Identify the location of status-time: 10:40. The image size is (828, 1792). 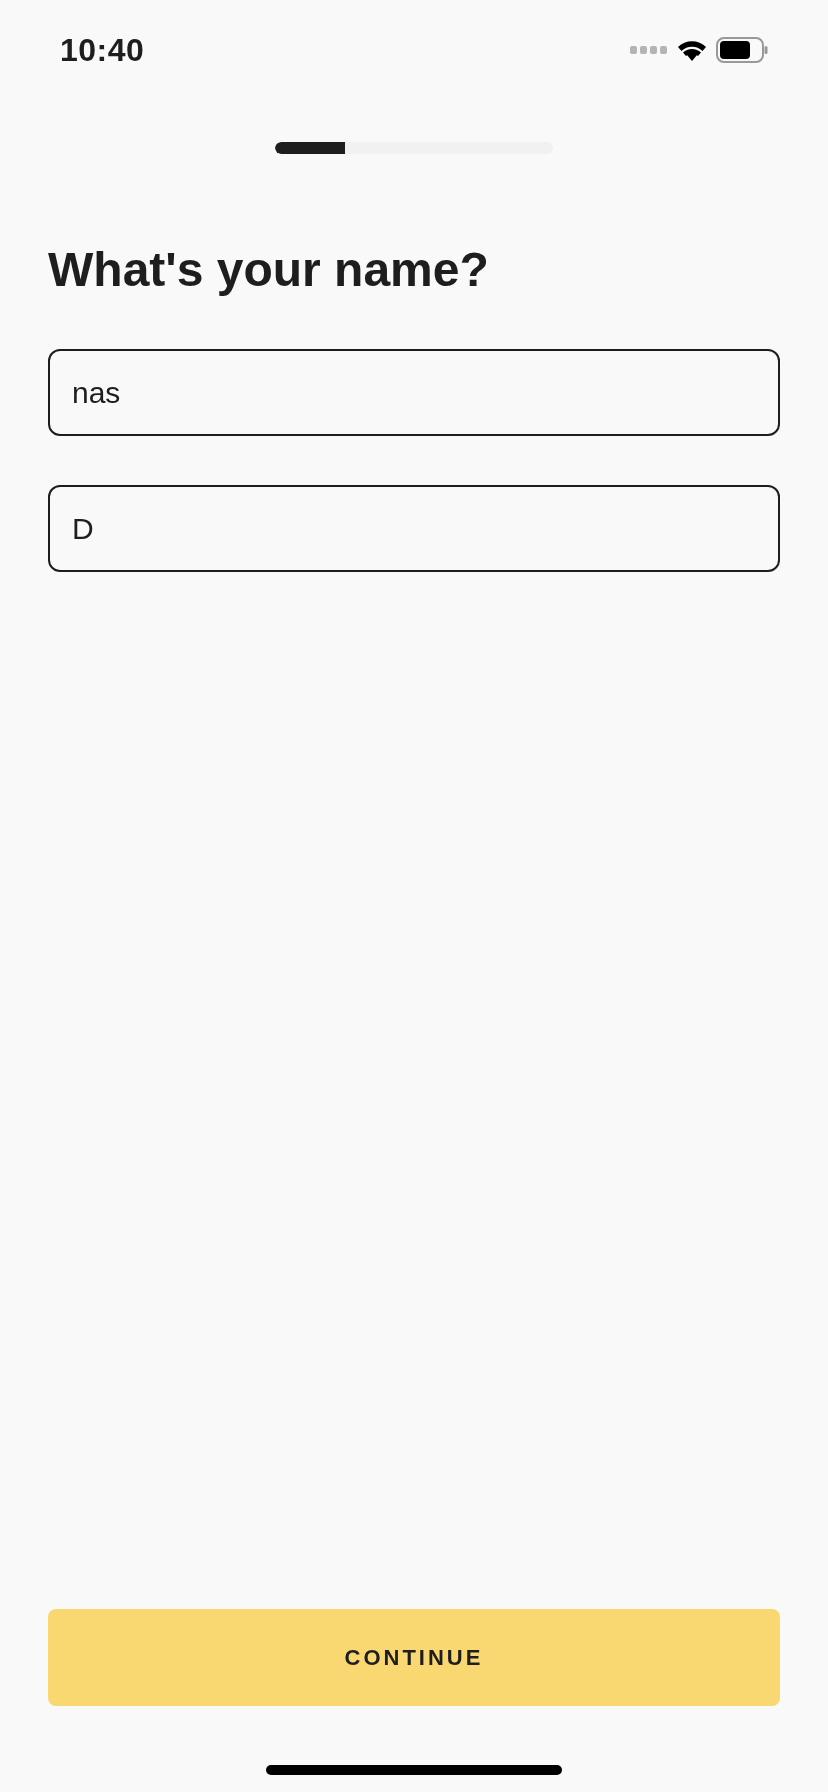
(102, 50).